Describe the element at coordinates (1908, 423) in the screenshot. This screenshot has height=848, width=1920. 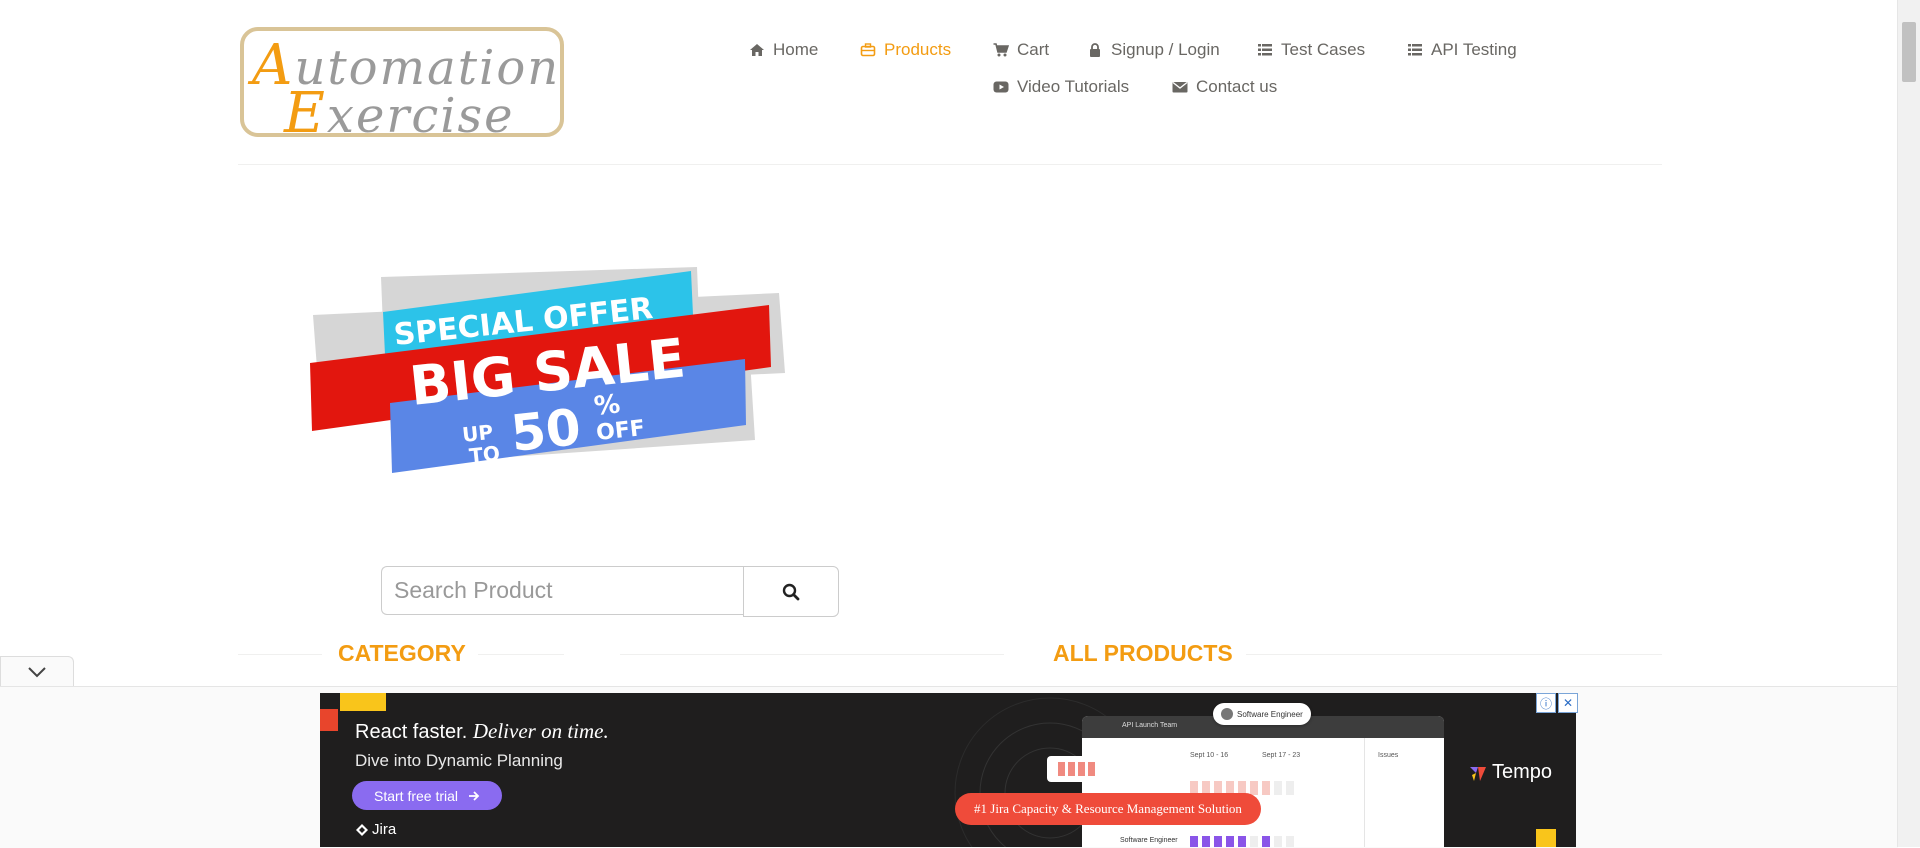
I see `page-scrollbar` at that location.